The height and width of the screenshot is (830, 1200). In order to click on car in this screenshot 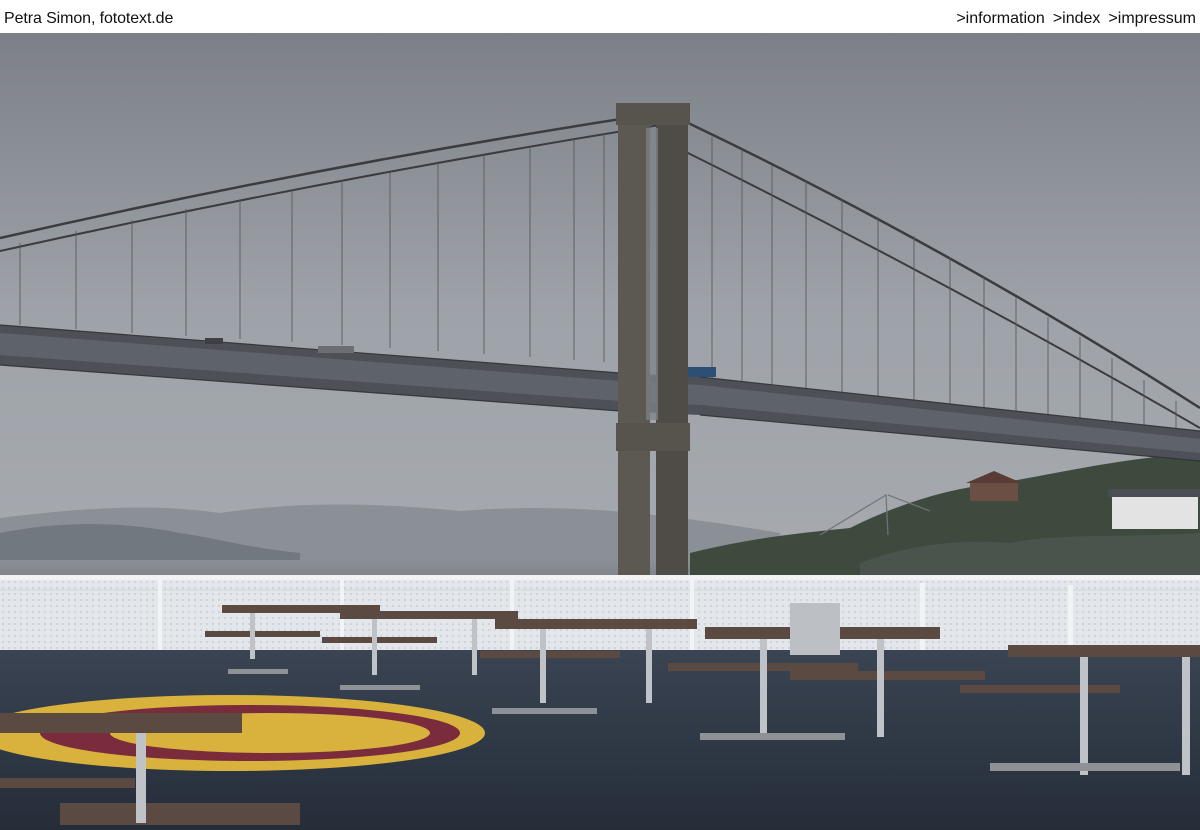, I will do `click(214, 341)`.